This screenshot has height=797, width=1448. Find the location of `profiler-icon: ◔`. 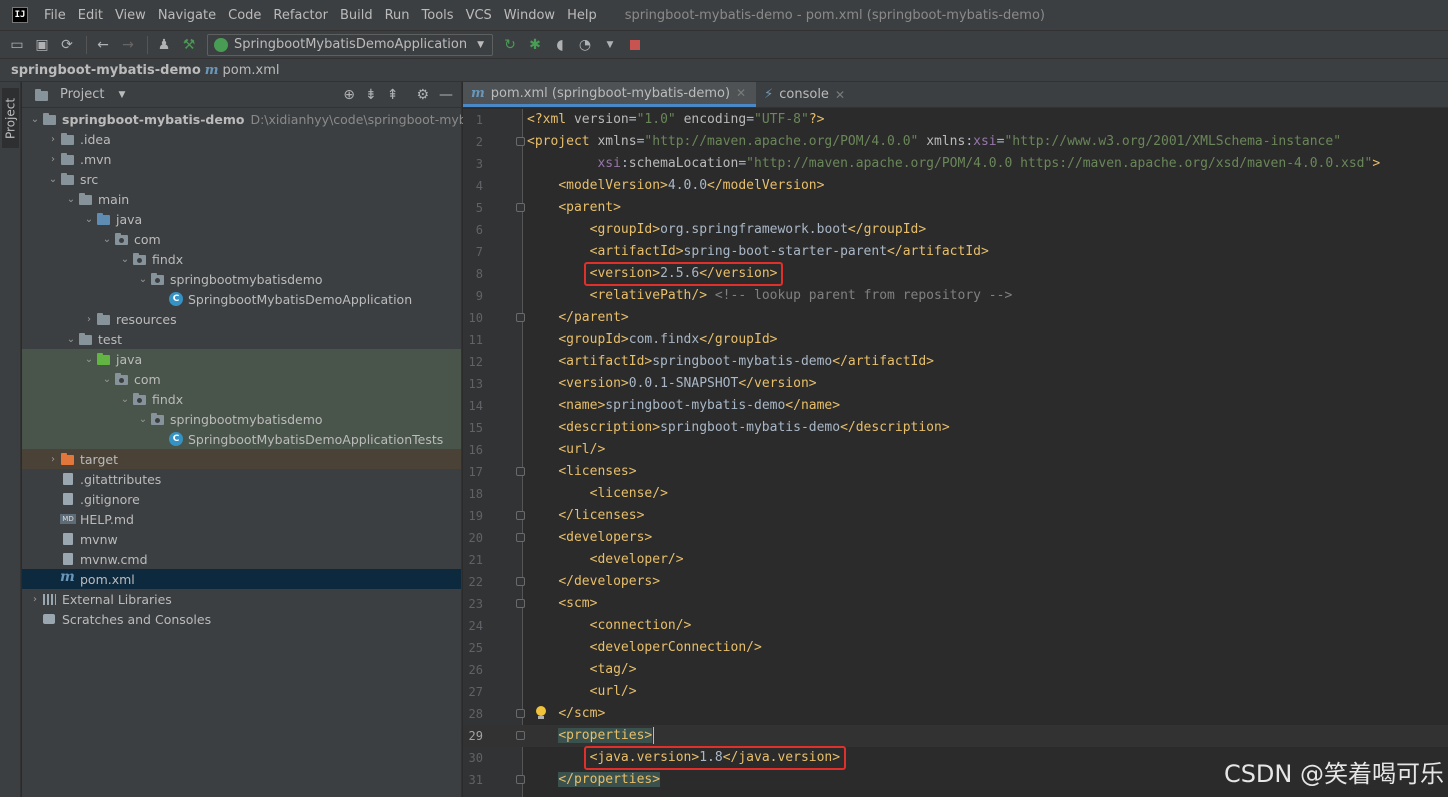

profiler-icon: ◔ is located at coordinates (585, 45).